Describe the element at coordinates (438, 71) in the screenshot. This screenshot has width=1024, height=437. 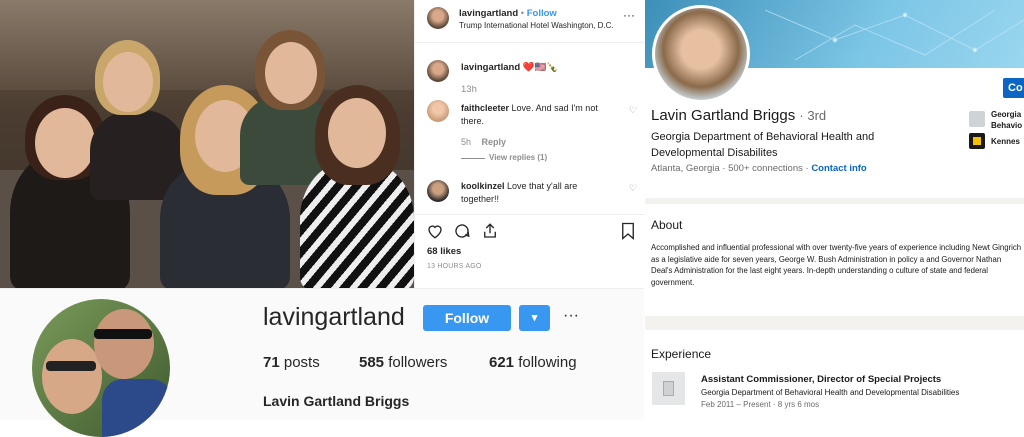
I see `caption-avatar` at that location.